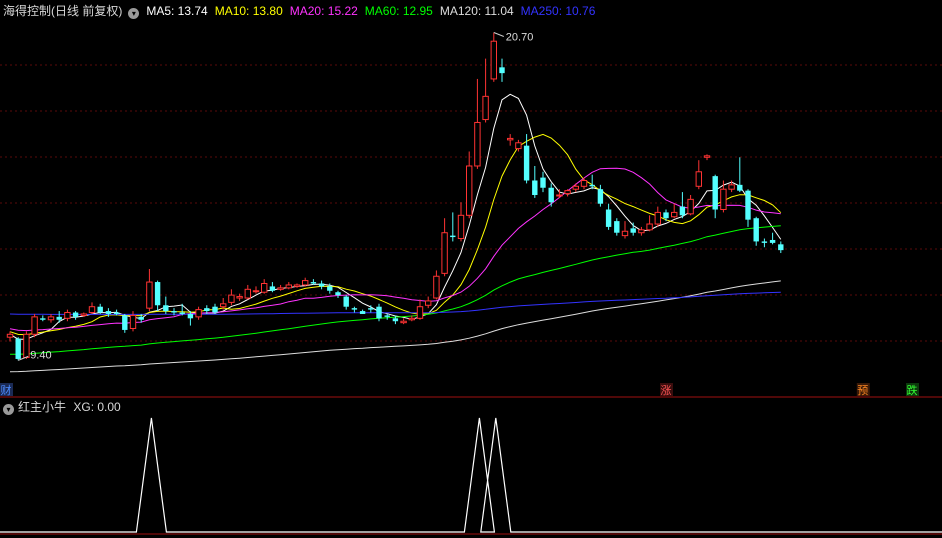  What do you see at coordinates (323, 11) in the screenshot?
I see `ma-legend-item: MA20: 15.22` at bounding box center [323, 11].